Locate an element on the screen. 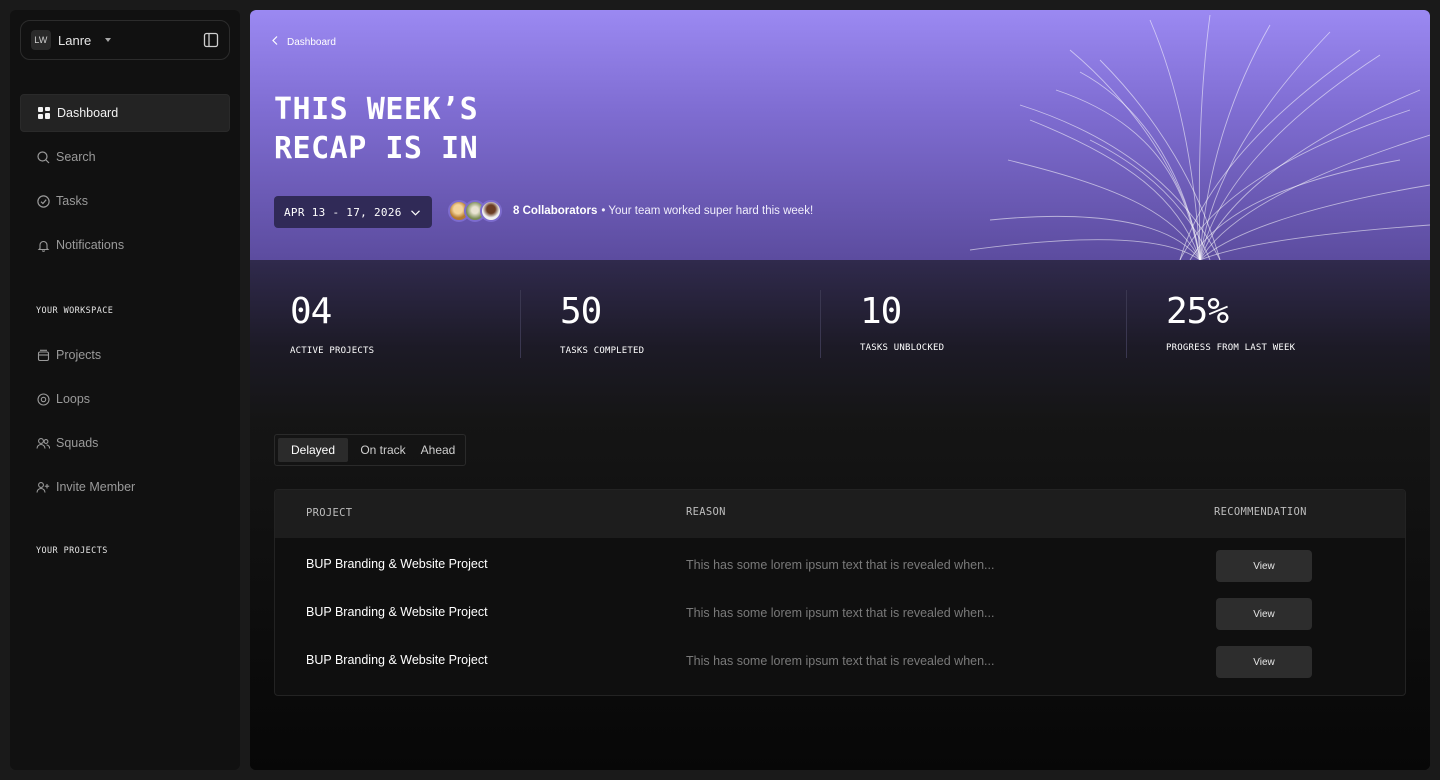 Image resolution: width=1440 pixels, height=780 pixels. grid-icon is located at coordinates (44, 113).